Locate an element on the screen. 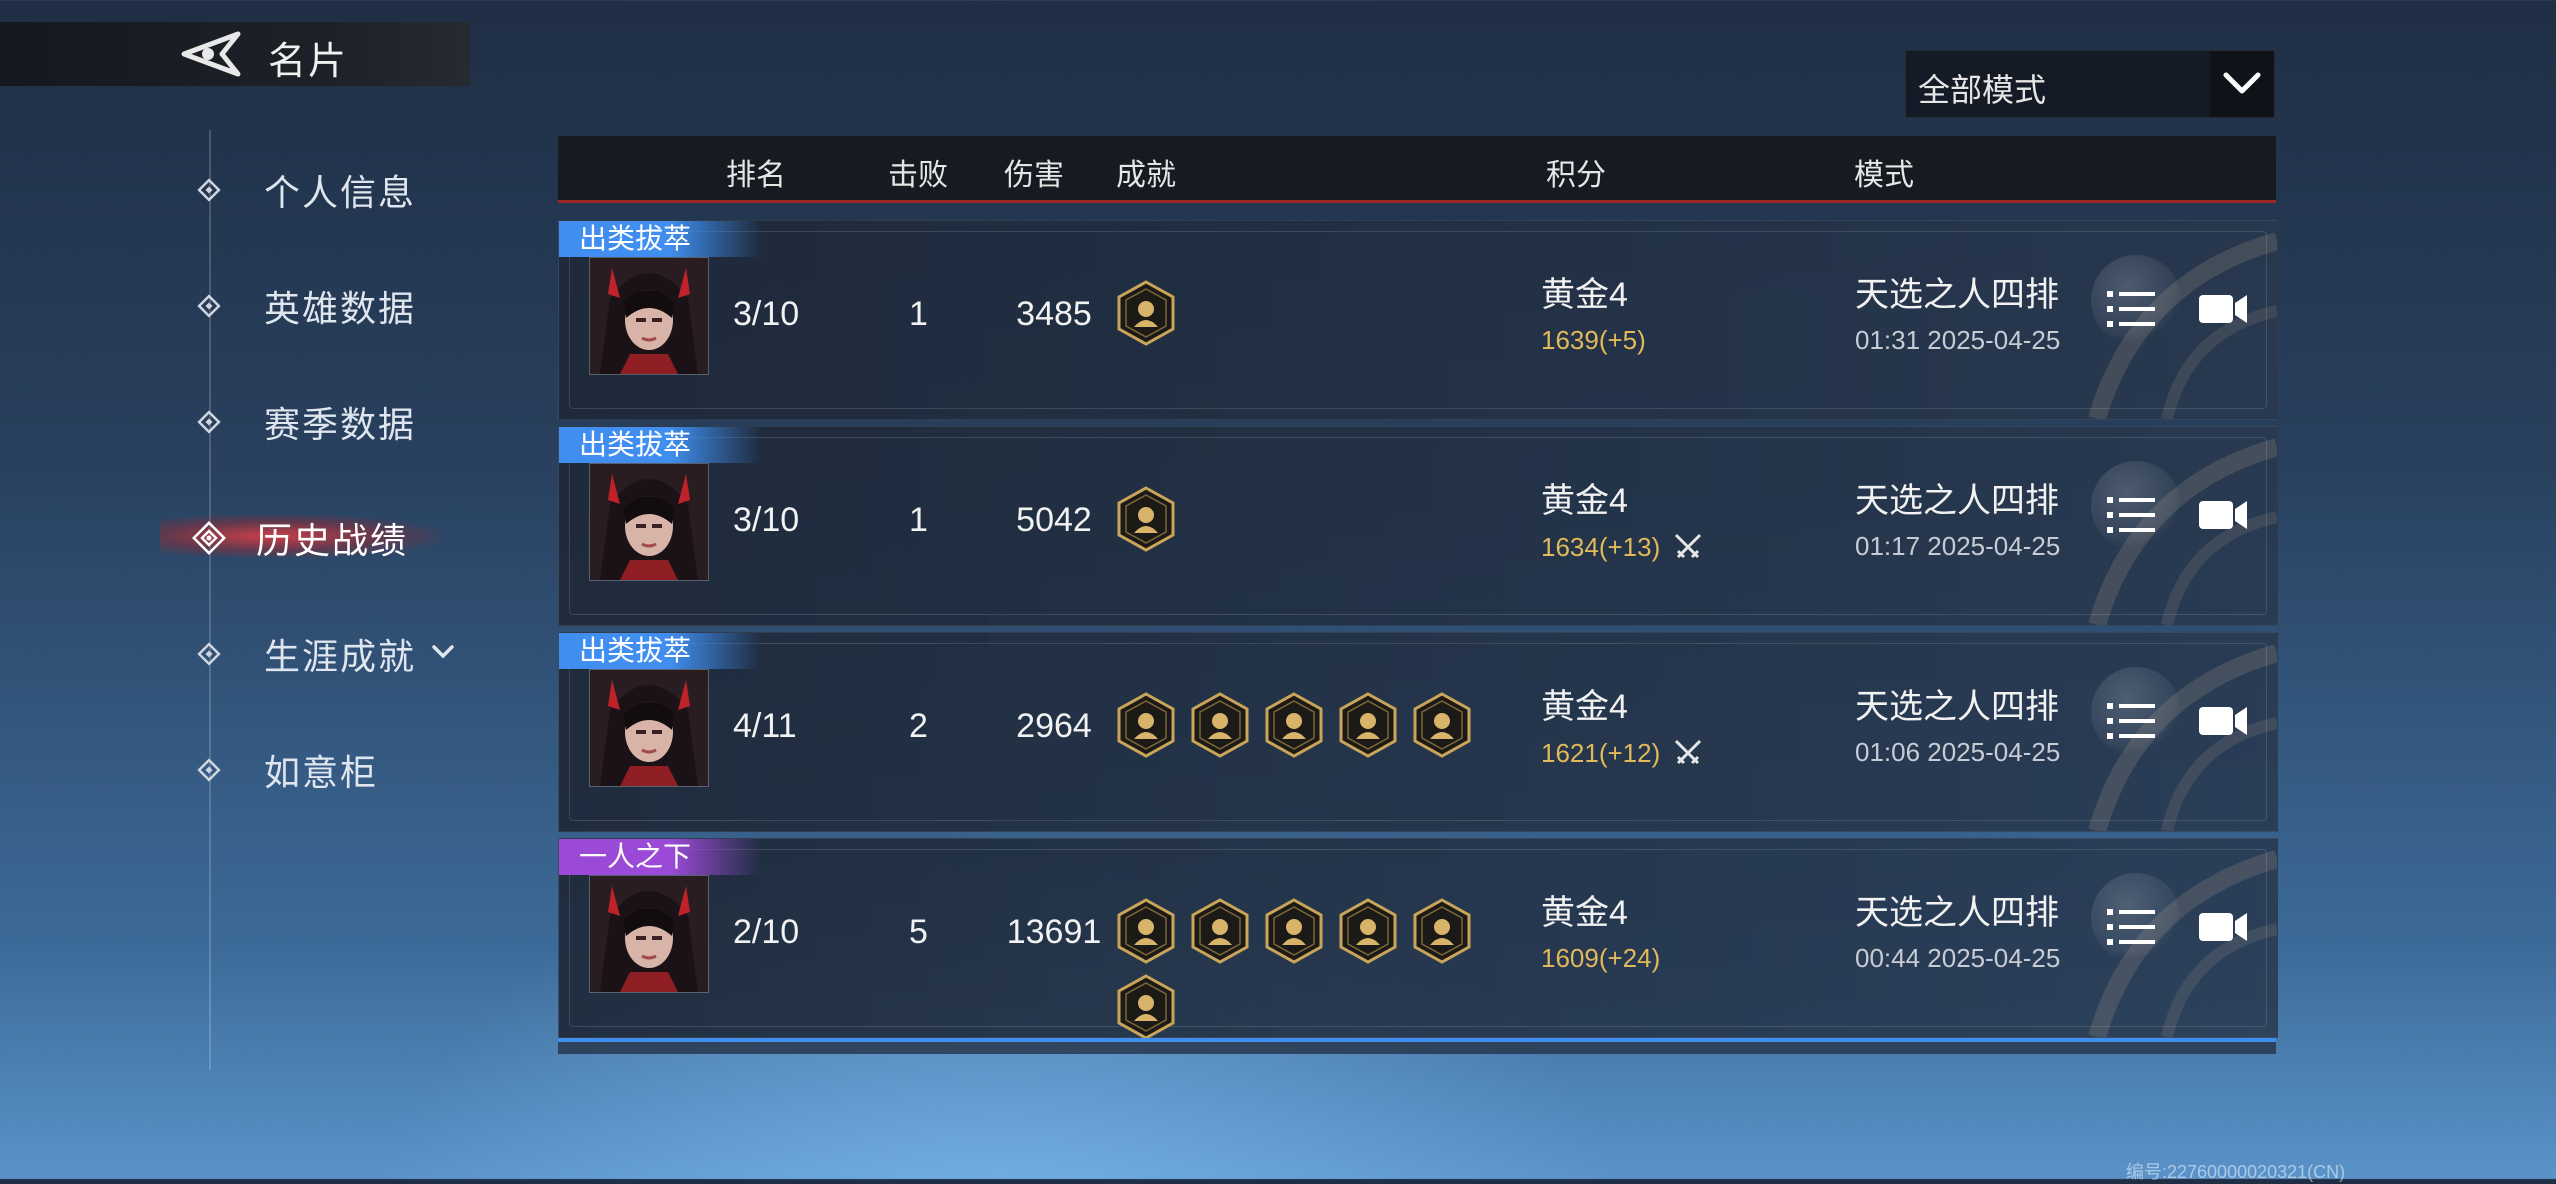 This screenshot has width=2556, height=1184. next-row-peek is located at coordinates (1417, 1046).